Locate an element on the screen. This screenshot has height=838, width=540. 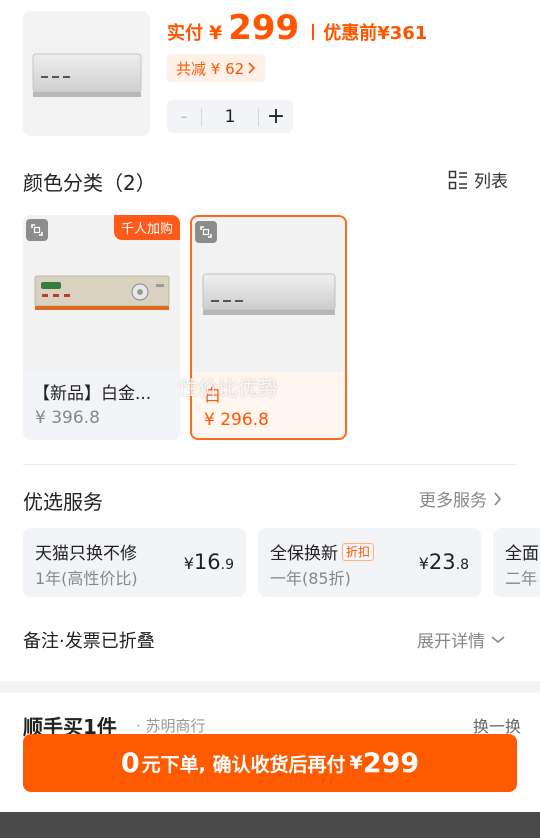
more-services-link: 更多服务 is located at coordinates (460, 498).